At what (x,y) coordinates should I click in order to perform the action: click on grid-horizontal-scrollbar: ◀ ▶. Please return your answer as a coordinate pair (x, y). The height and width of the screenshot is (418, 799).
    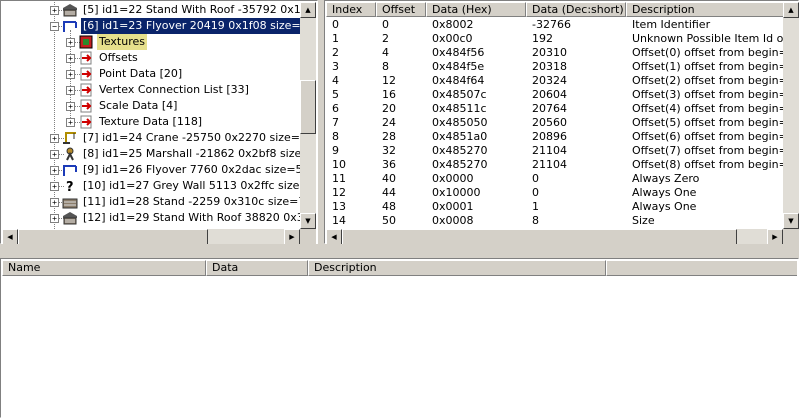
    Looking at the image, I should click on (554, 237).